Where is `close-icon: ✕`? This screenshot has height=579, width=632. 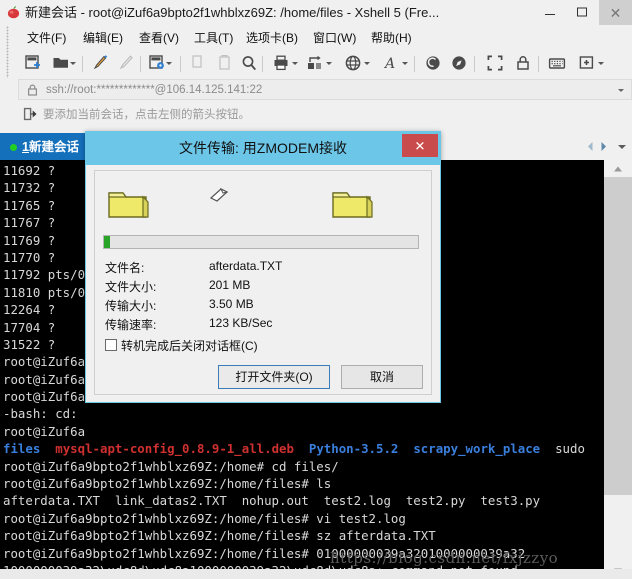
close-icon: ✕ is located at coordinates (615, 12).